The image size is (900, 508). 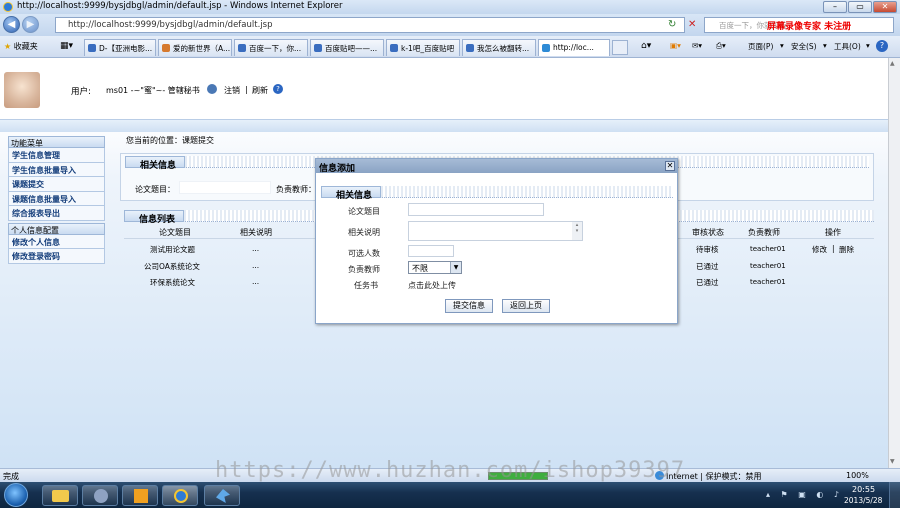 What do you see at coordinates (56, 155) in the screenshot?
I see `sidebar-item-student-info: 学生信息管理` at bounding box center [56, 155].